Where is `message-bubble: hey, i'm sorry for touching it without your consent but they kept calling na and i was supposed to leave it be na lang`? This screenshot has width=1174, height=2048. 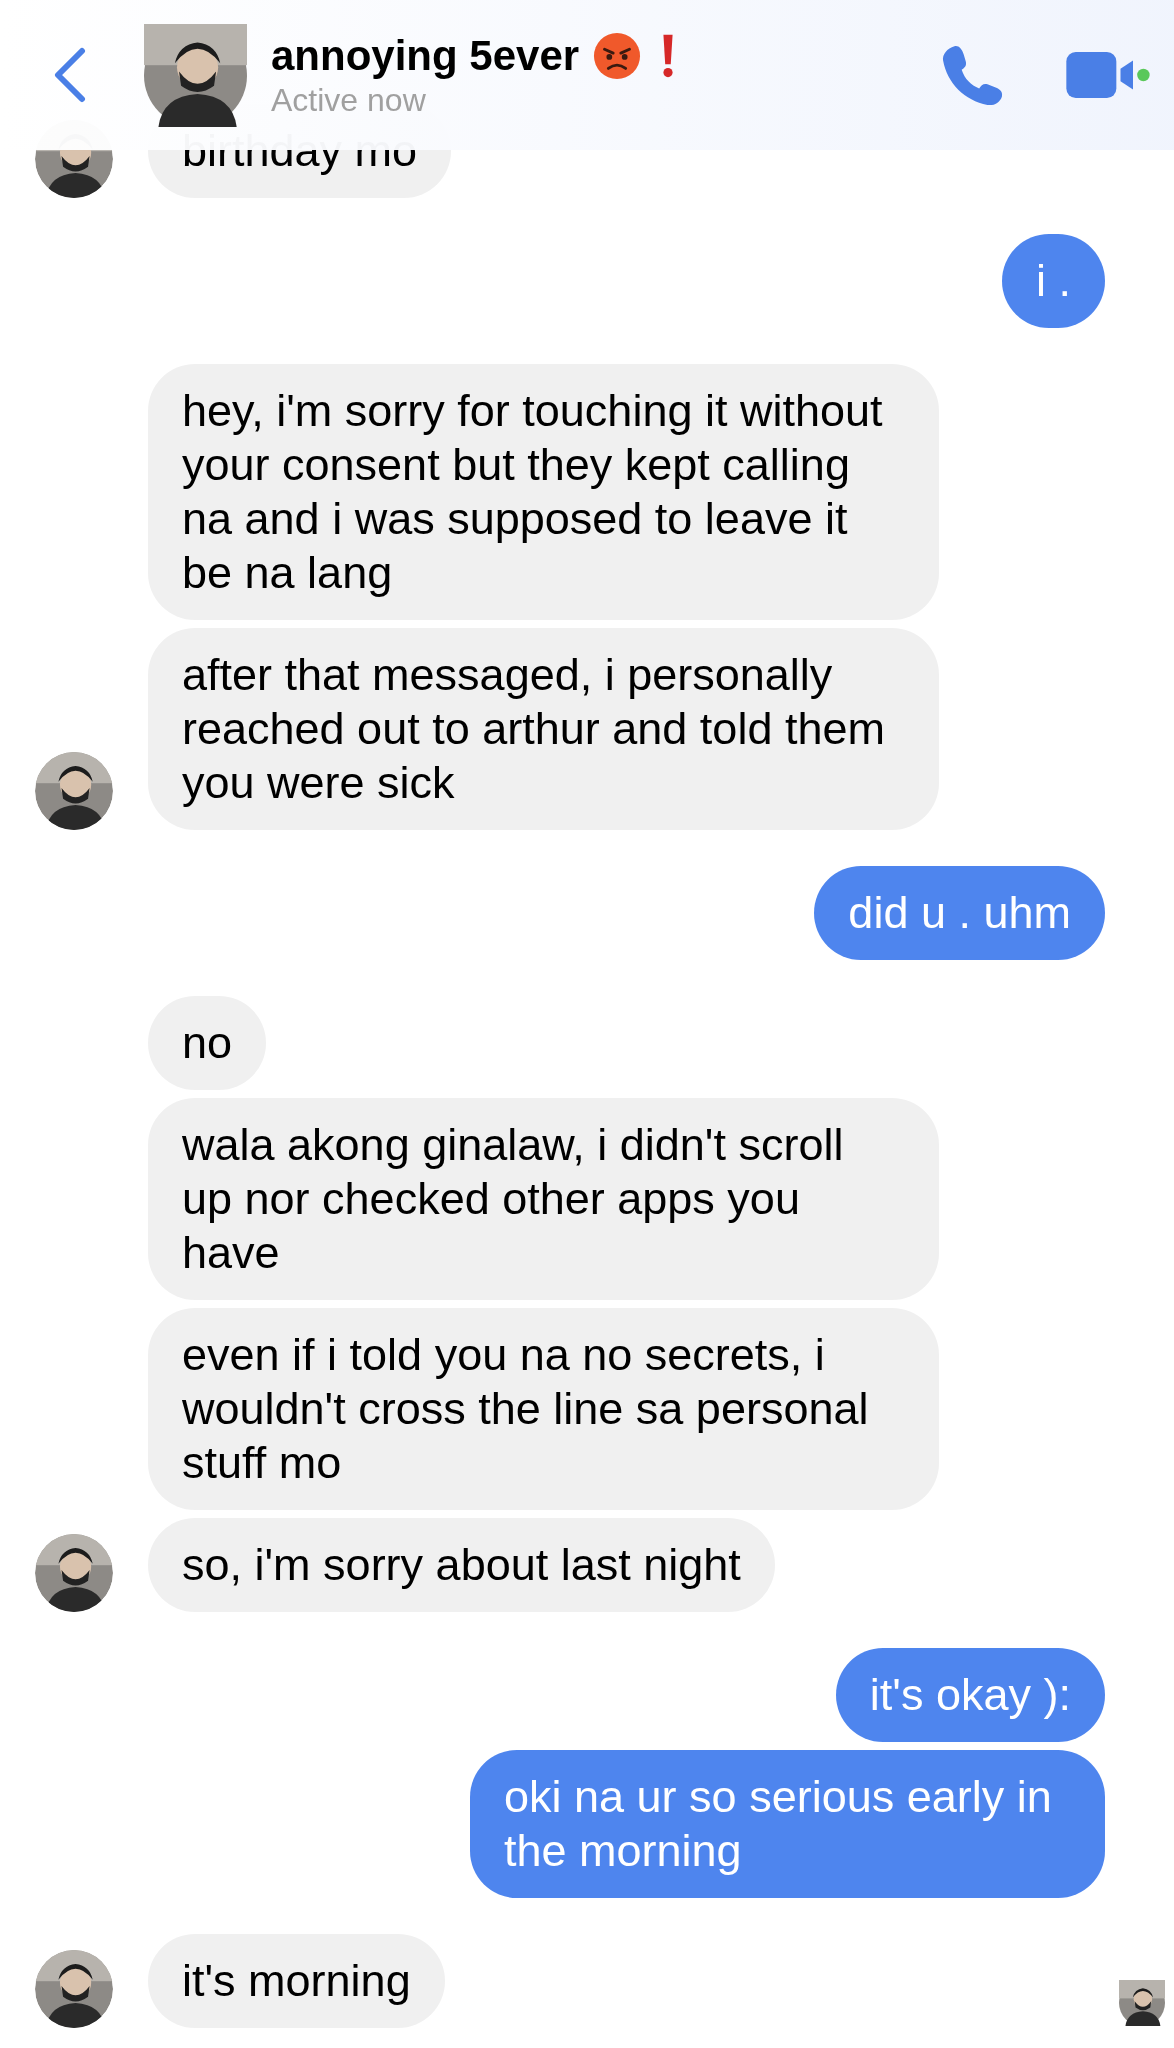
message-bubble: hey, i'm sorry for touching it without your consent but they kept calling na and i was supposed to leave it be na lang is located at coordinates (543, 492).